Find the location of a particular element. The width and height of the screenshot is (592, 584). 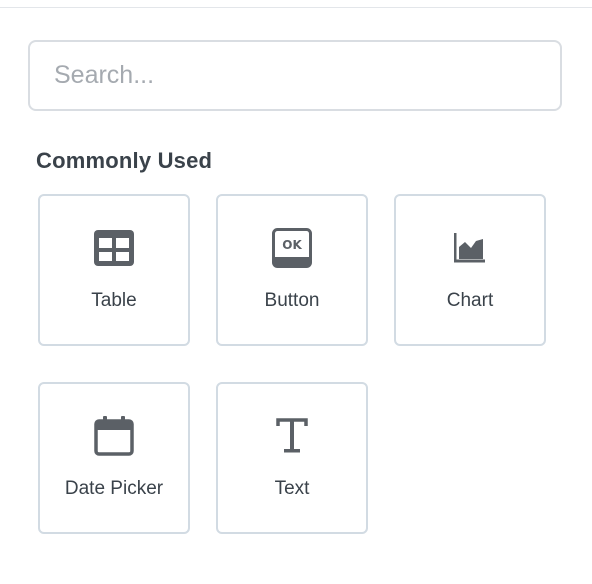

widget-tile-chart: Chart is located at coordinates (470, 270).